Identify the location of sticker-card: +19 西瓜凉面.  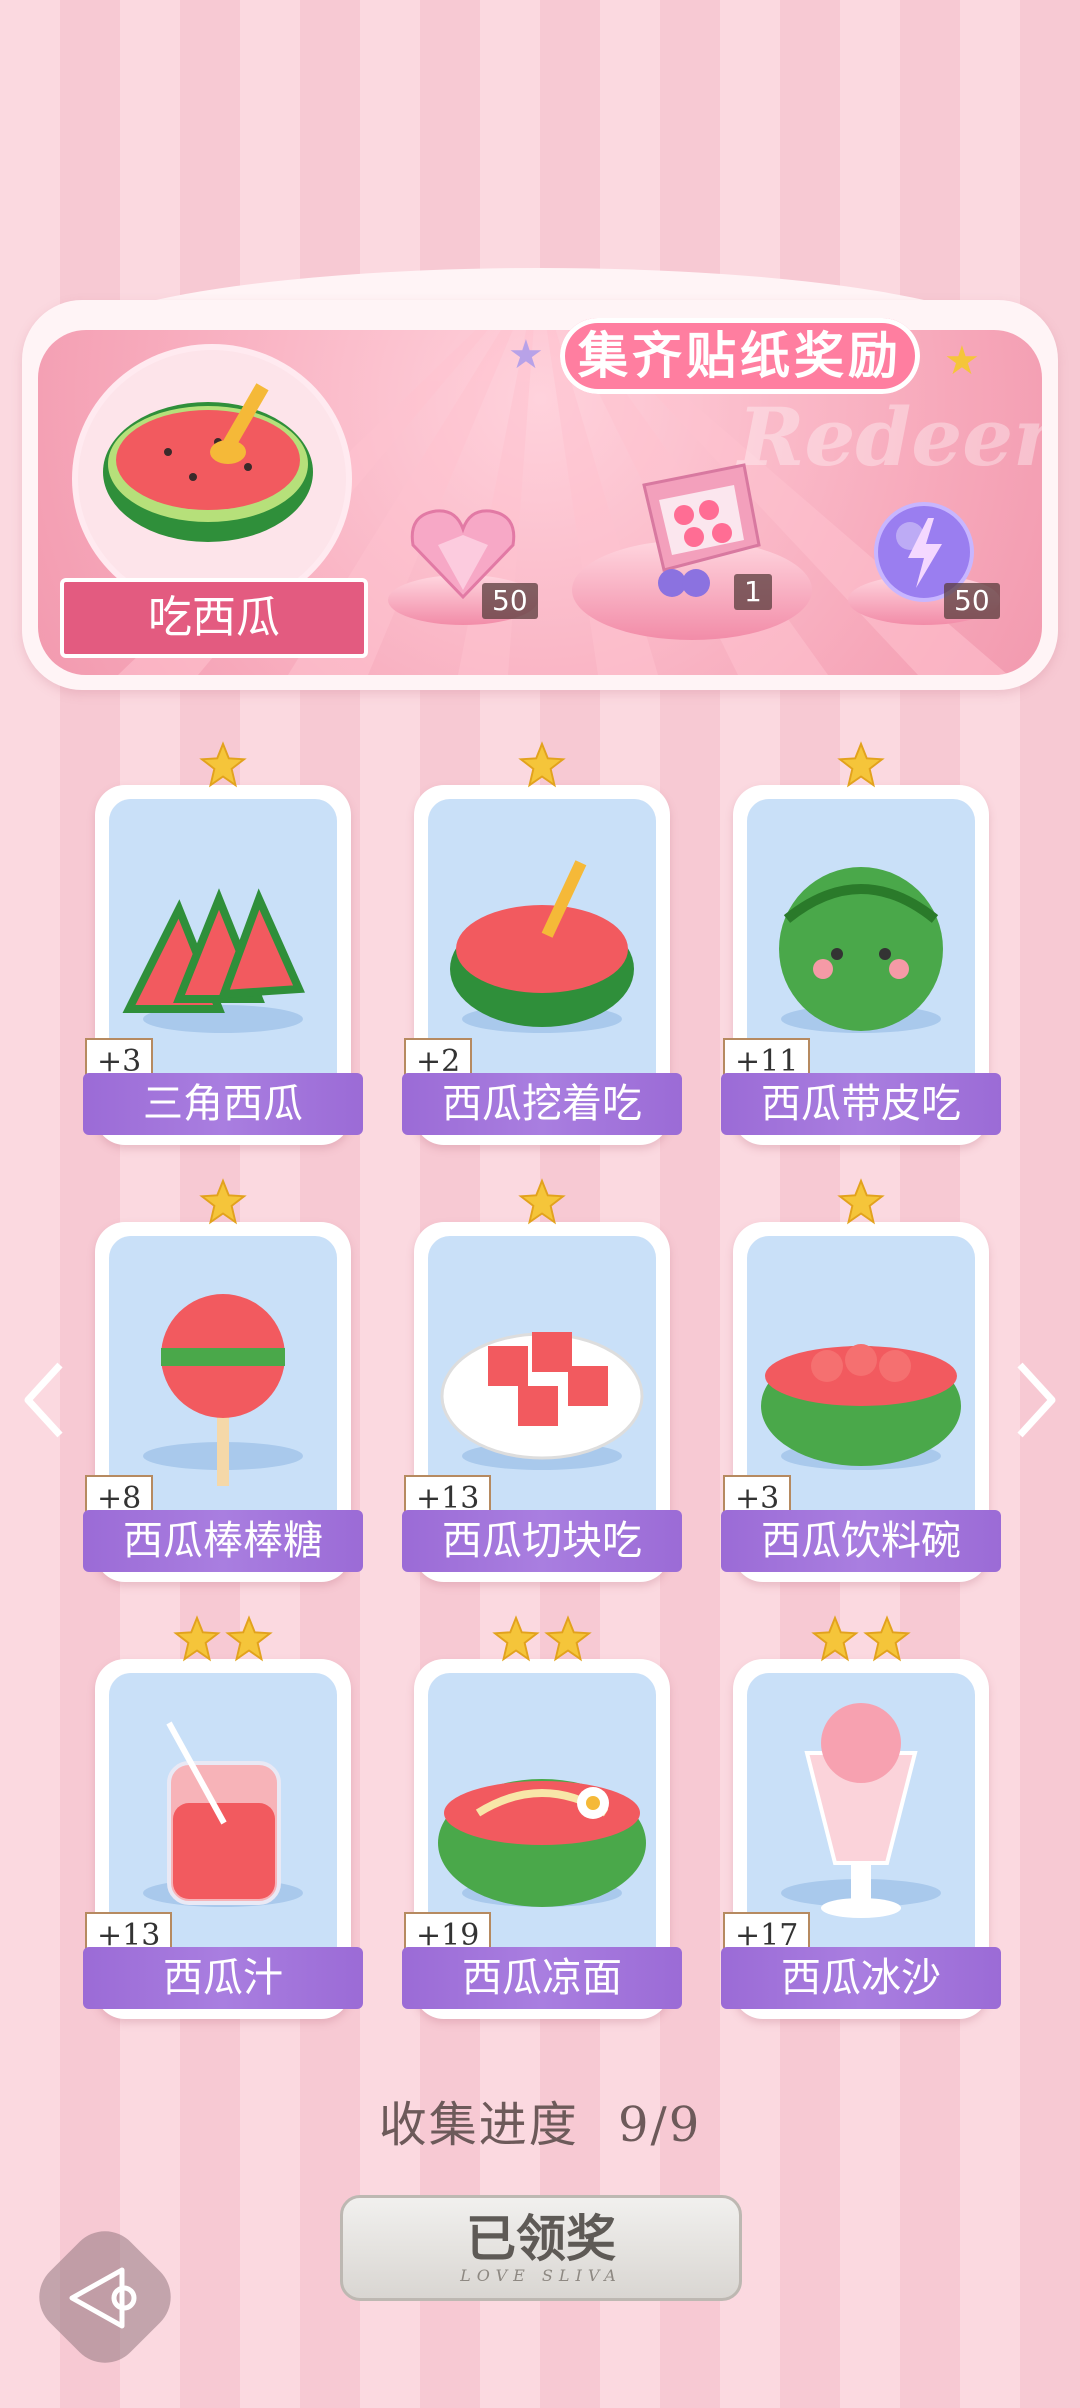
(542, 1817).